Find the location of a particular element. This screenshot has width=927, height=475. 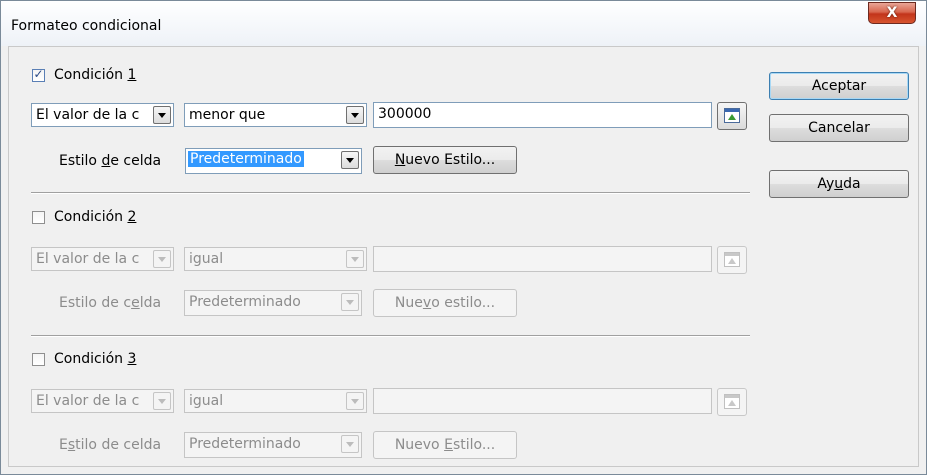

condition-2-value-input is located at coordinates (542, 259).